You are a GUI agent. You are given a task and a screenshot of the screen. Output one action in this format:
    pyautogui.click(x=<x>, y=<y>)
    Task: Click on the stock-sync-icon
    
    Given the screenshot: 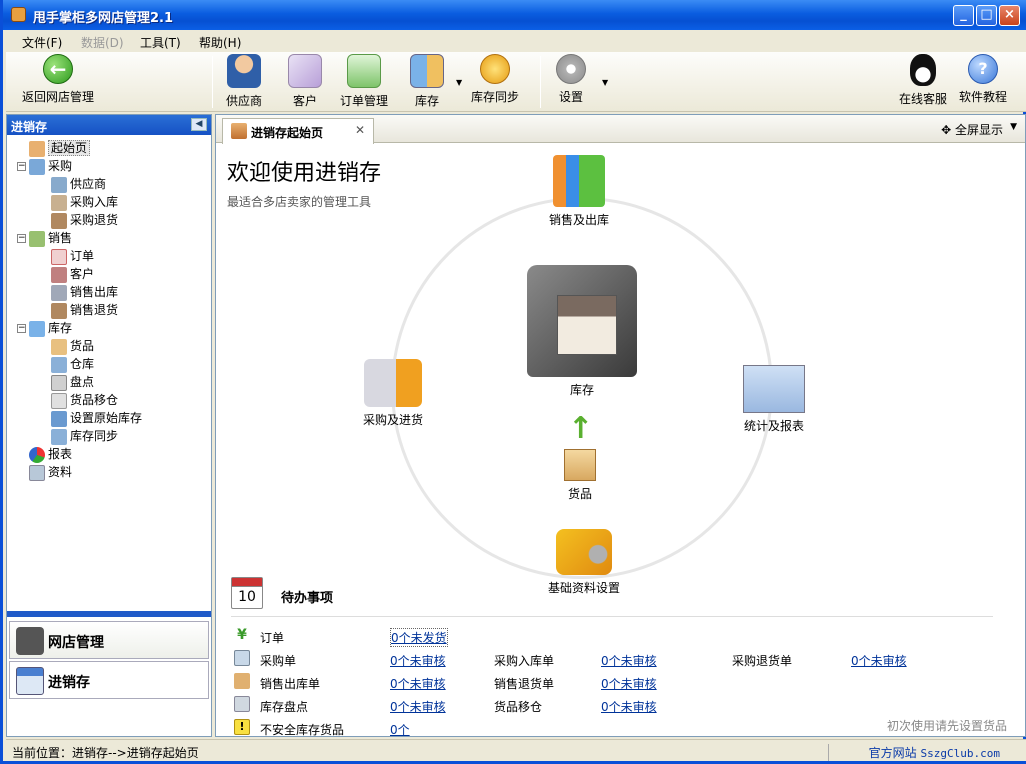 What is the action you would take?
    pyautogui.click(x=59, y=436)
    